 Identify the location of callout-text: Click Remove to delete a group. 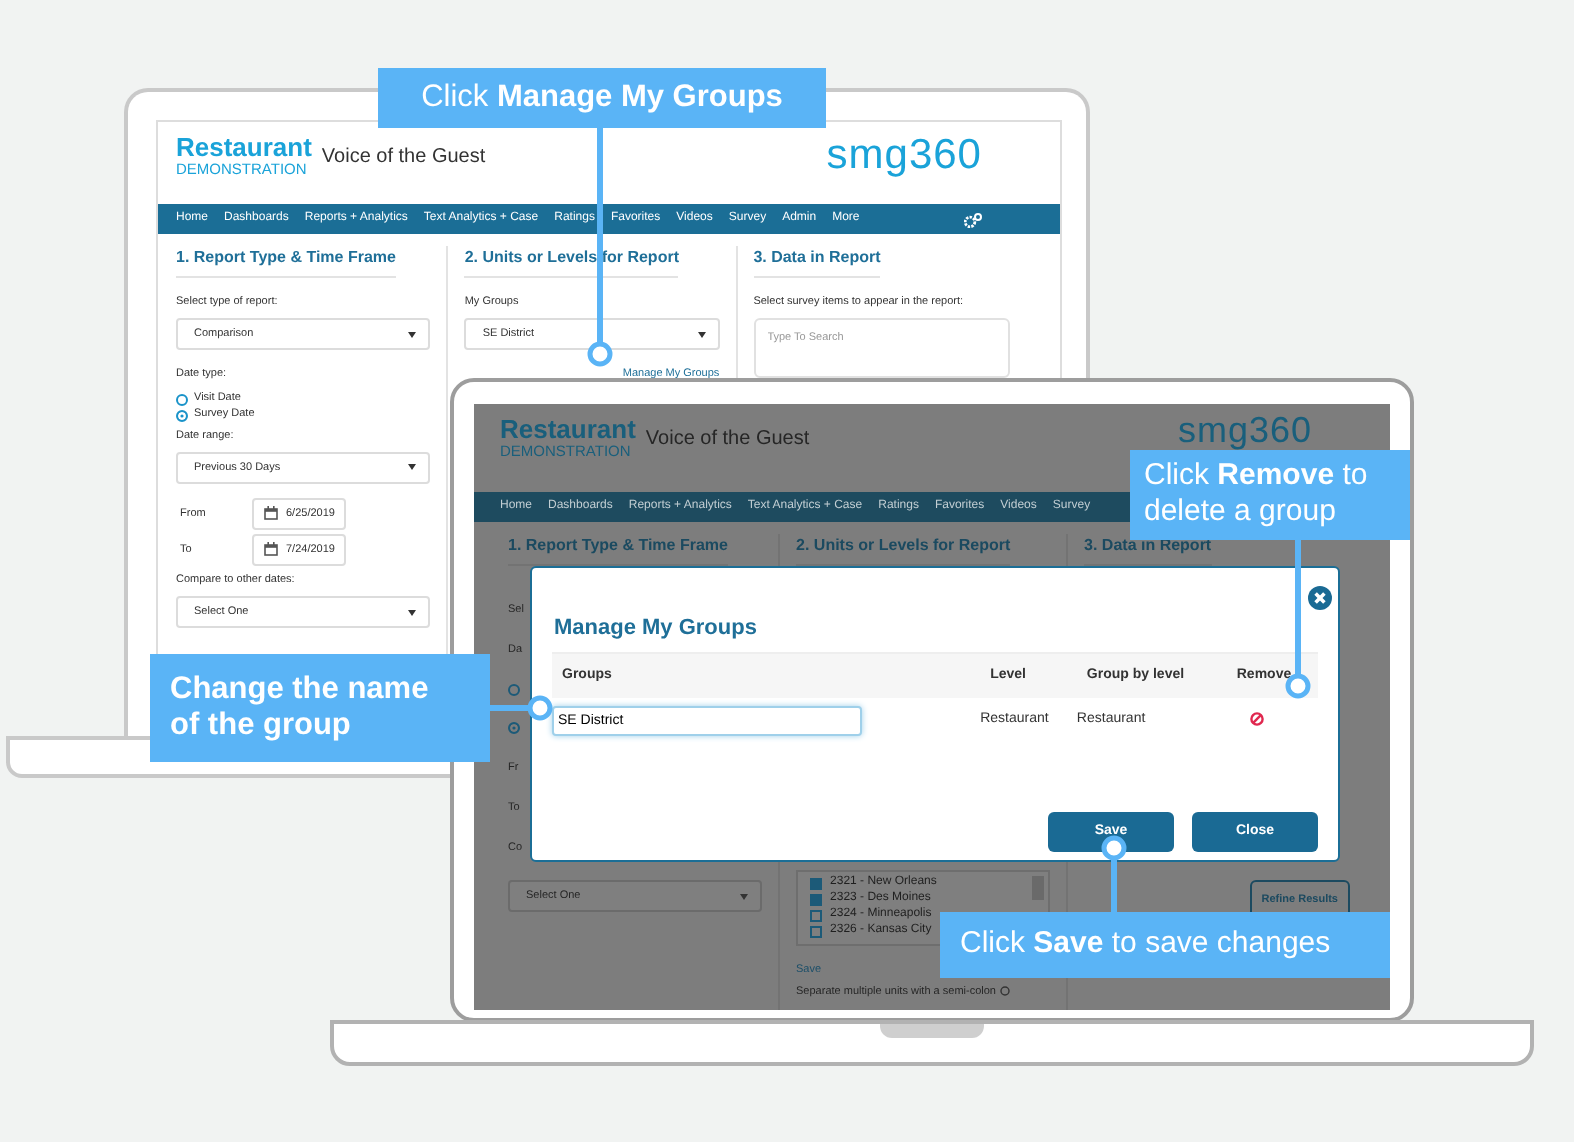
(1270, 495).